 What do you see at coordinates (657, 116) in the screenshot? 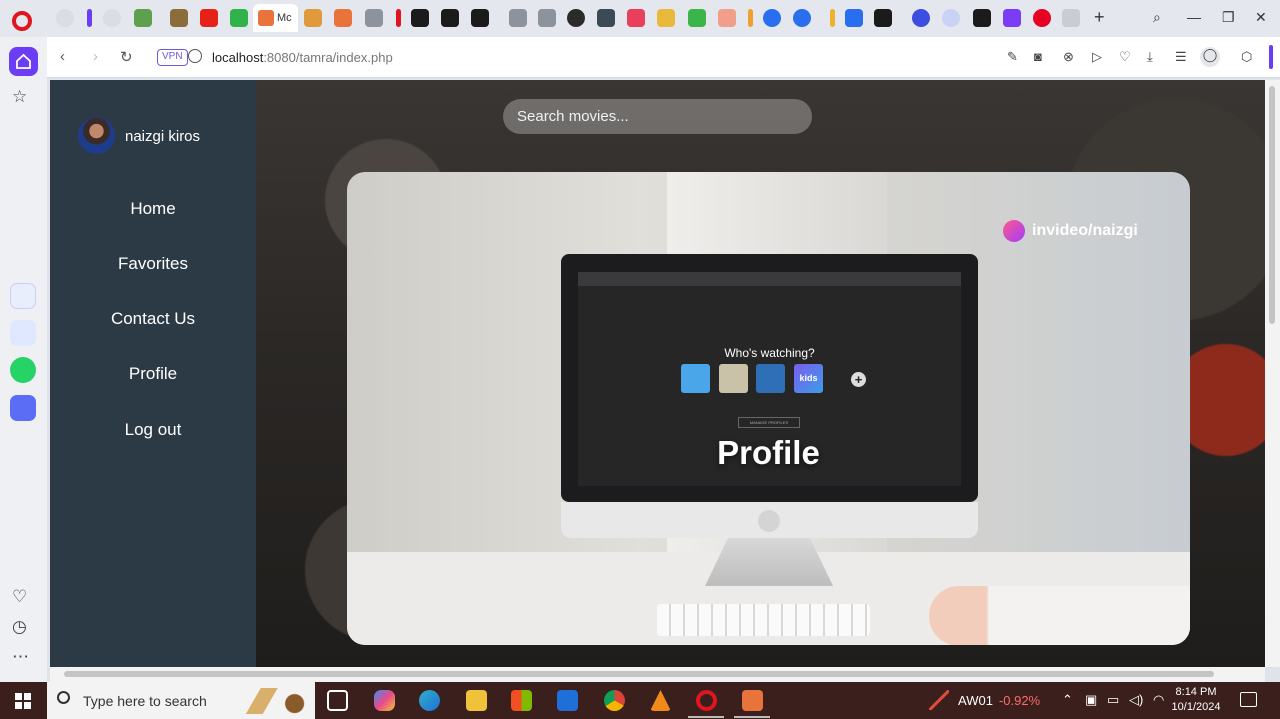
I see `search-input` at bounding box center [657, 116].